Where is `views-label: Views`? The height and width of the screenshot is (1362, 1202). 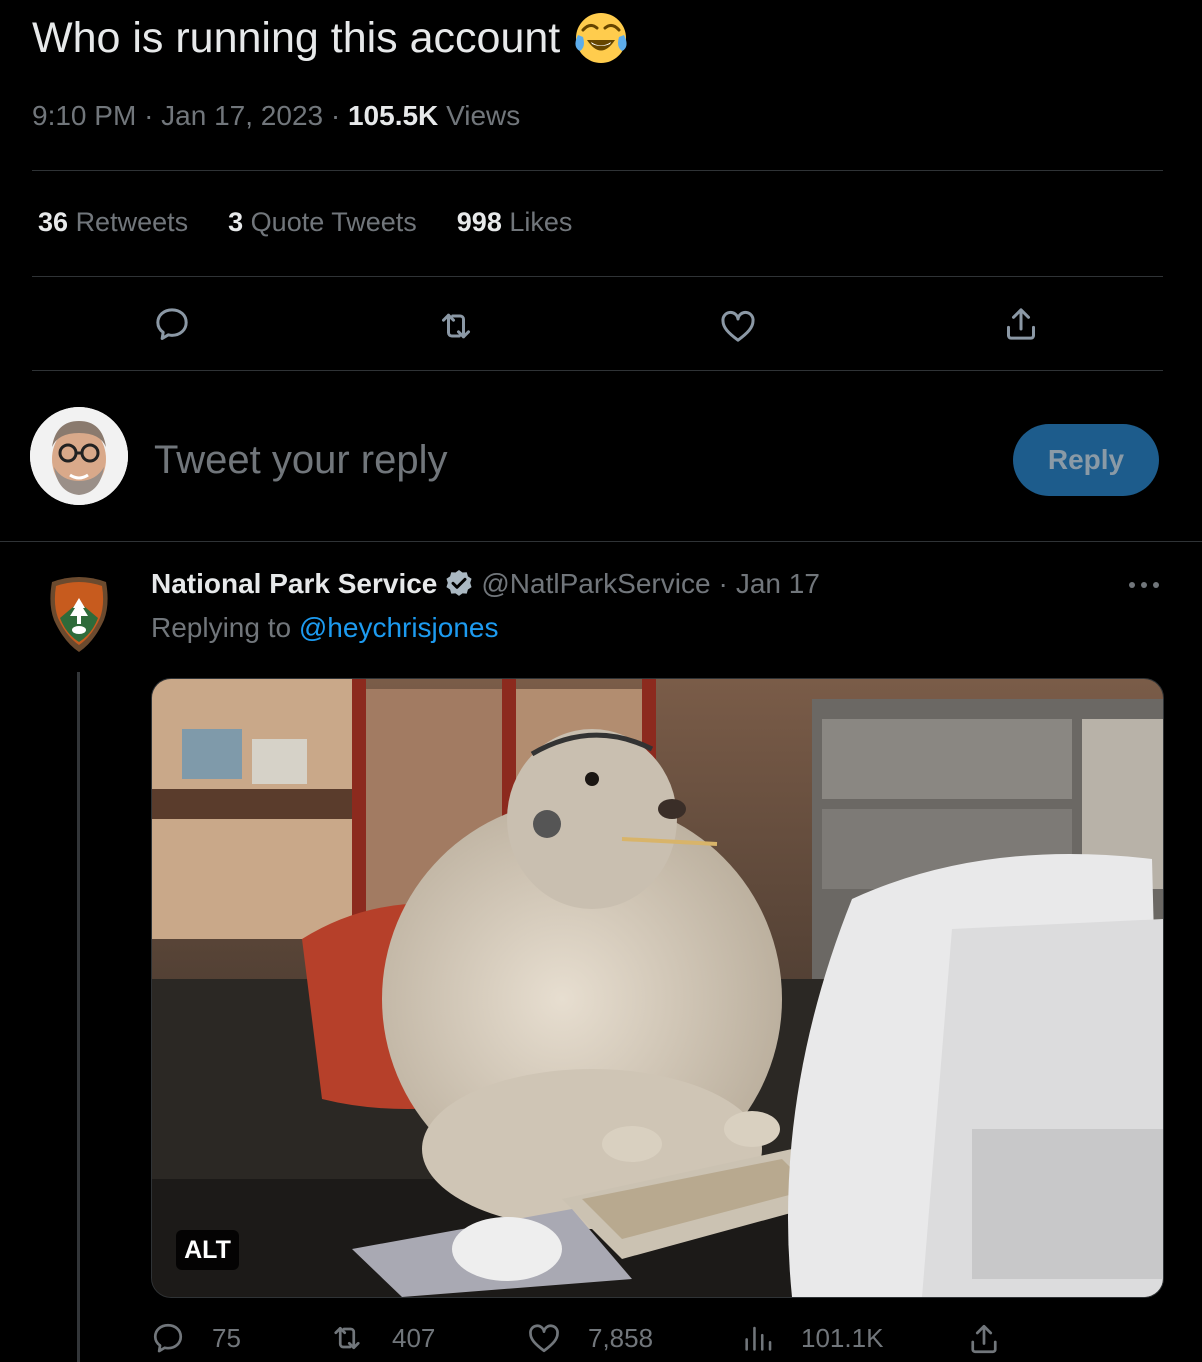 views-label: Views is located at coordinates (483, 115).